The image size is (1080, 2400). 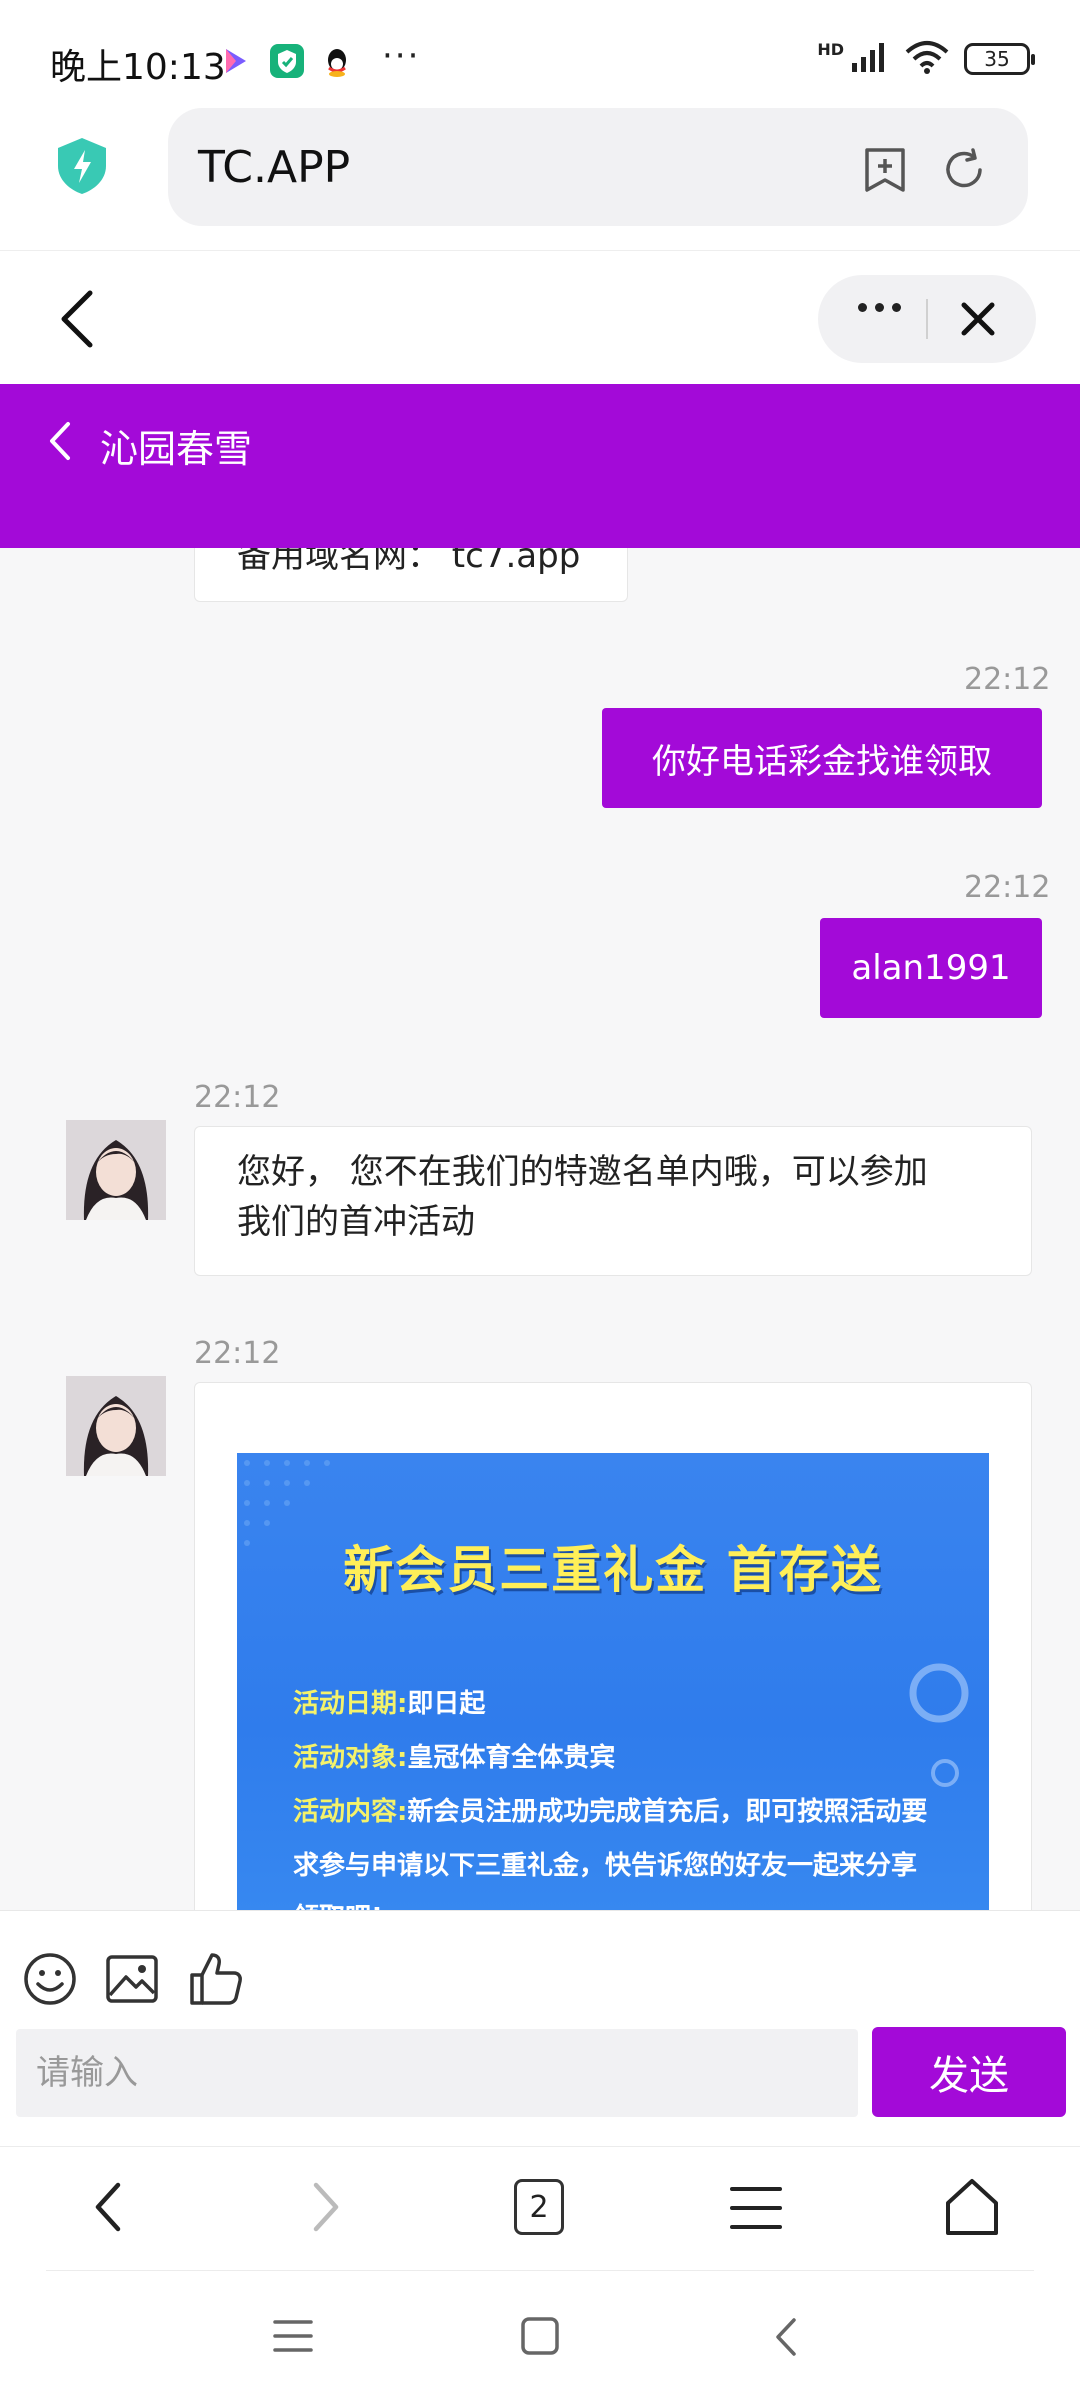 What do you see at coordinates (978, 321) in the screenshot?
I see `close-icon` at bounding box center [978, 321].